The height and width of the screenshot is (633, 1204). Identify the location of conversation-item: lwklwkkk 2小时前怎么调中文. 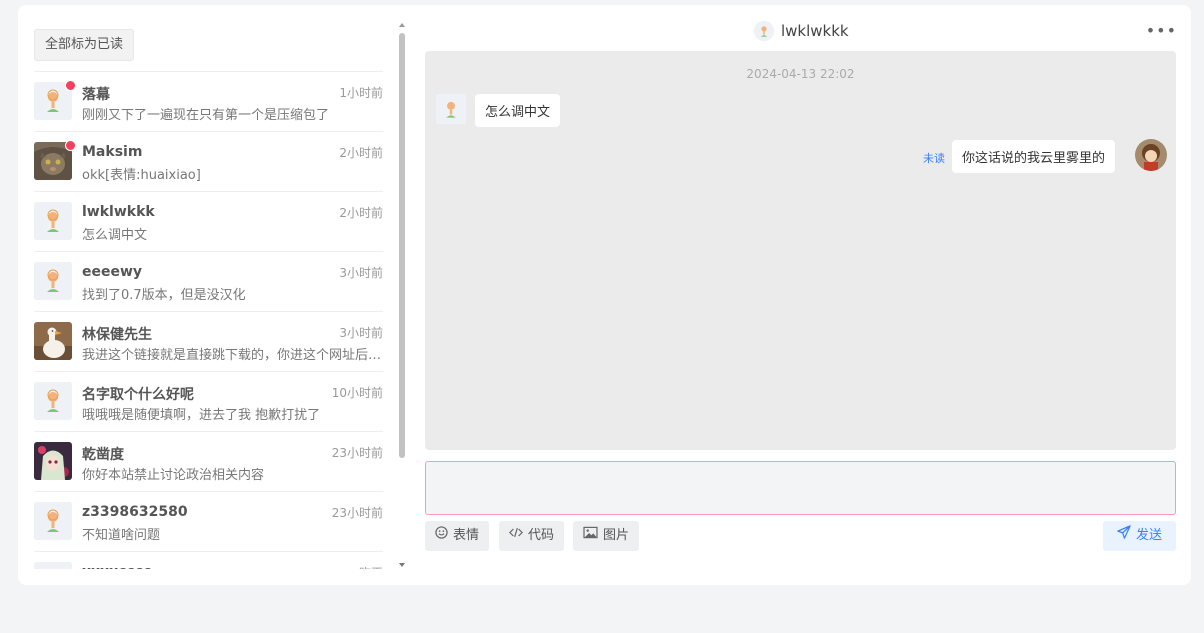
(208, 221).